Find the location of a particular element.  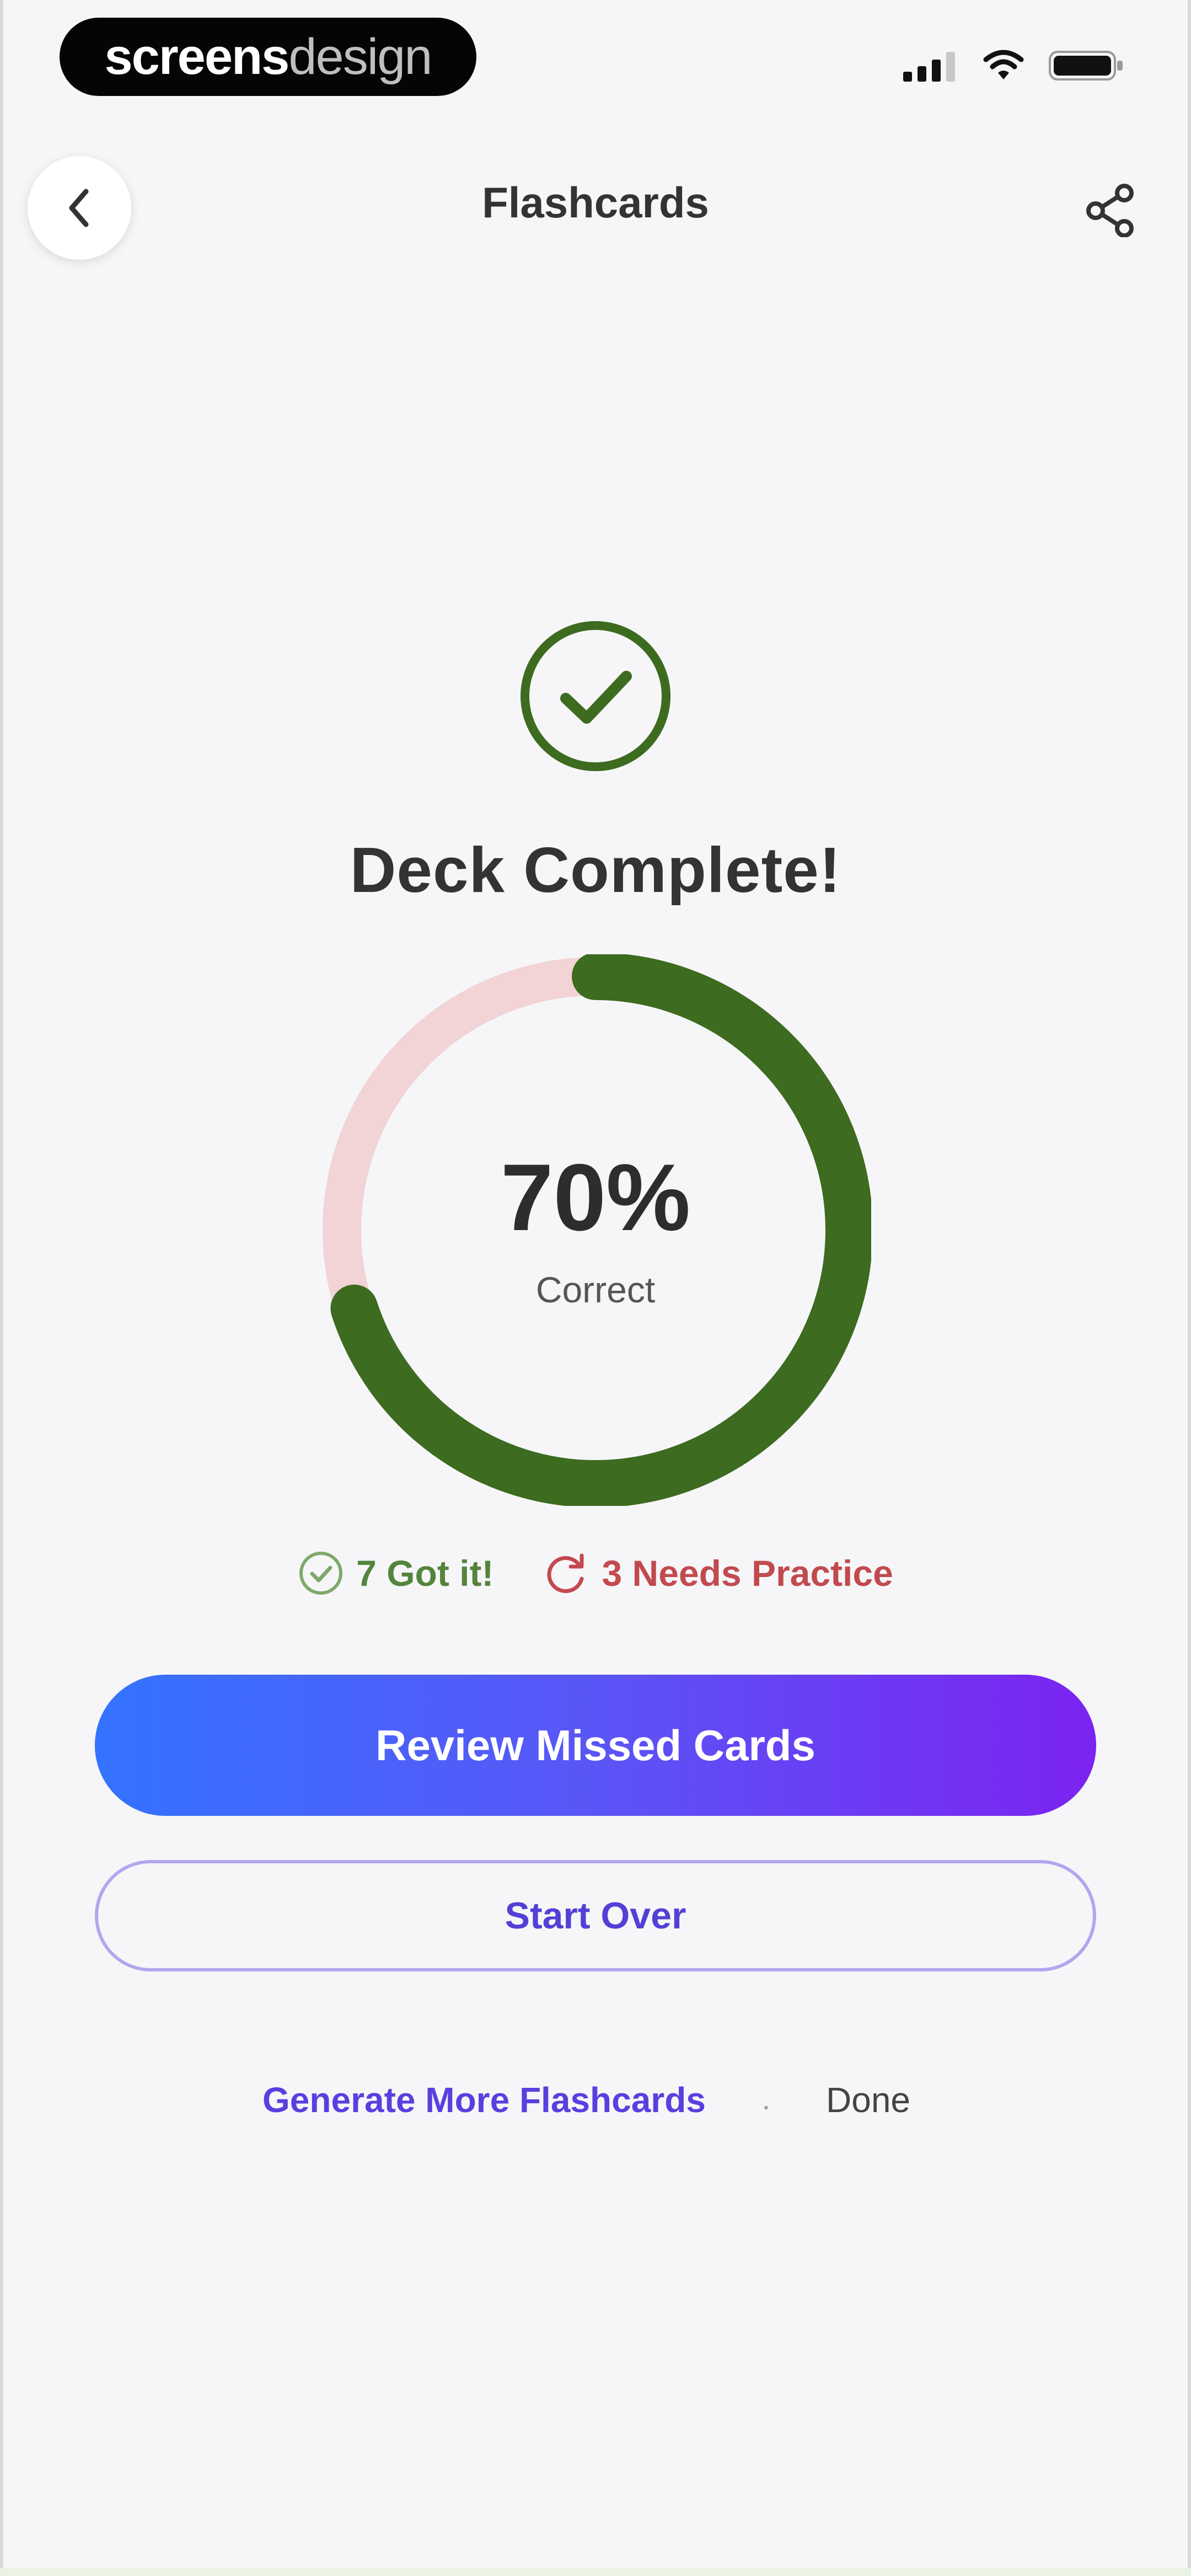

brand-light-text: design is located at coordinates (360, 57).